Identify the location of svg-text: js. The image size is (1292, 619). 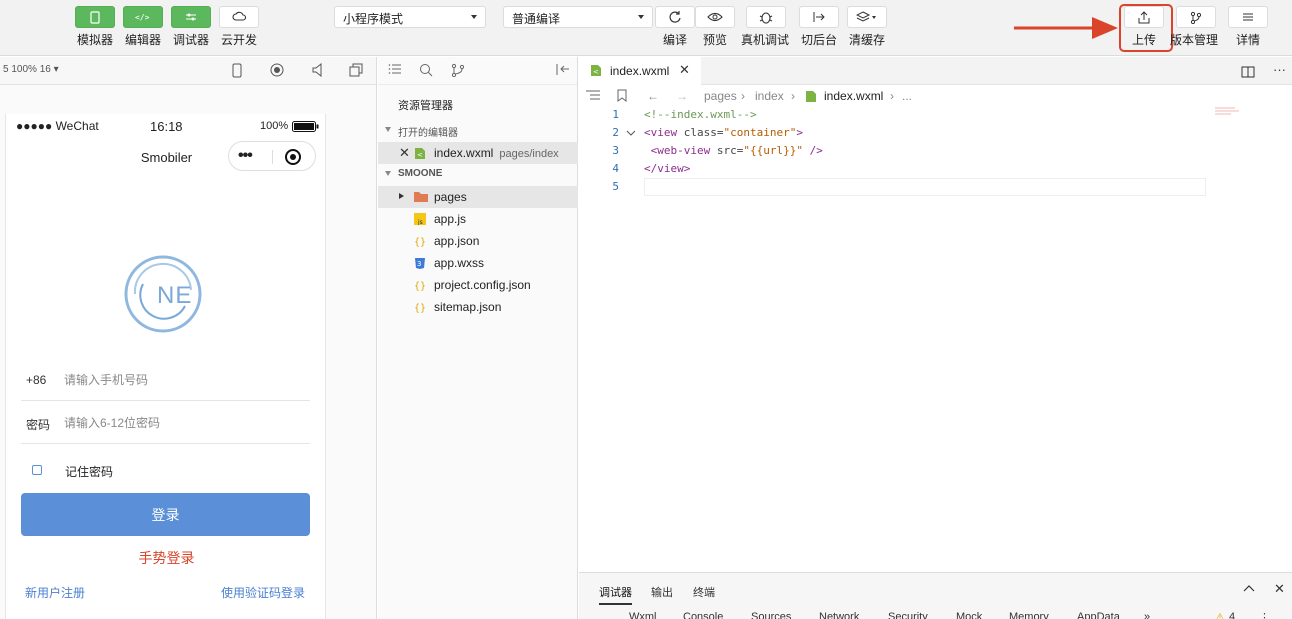
(420, 222).